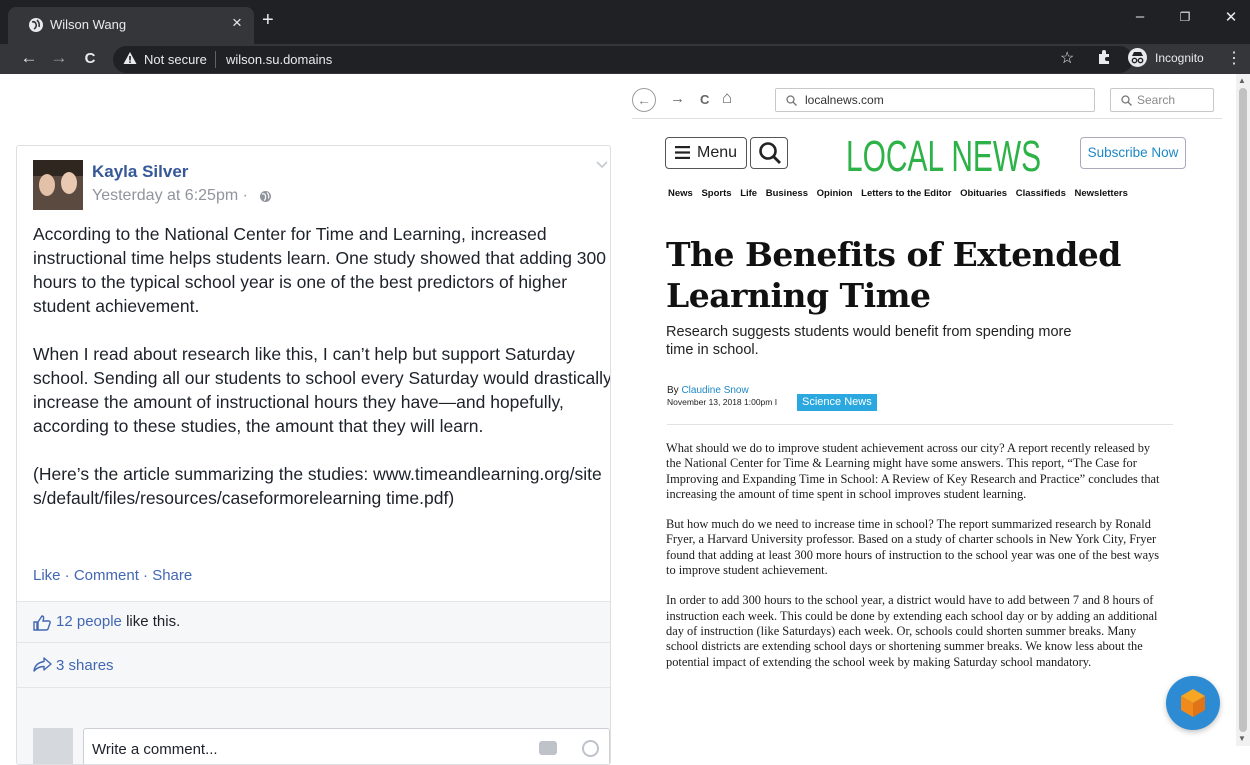 This screenshot has width=1250, height=765. I want to click on article-headline: The Benefits of Extended Learning Time, so click(893, 275).